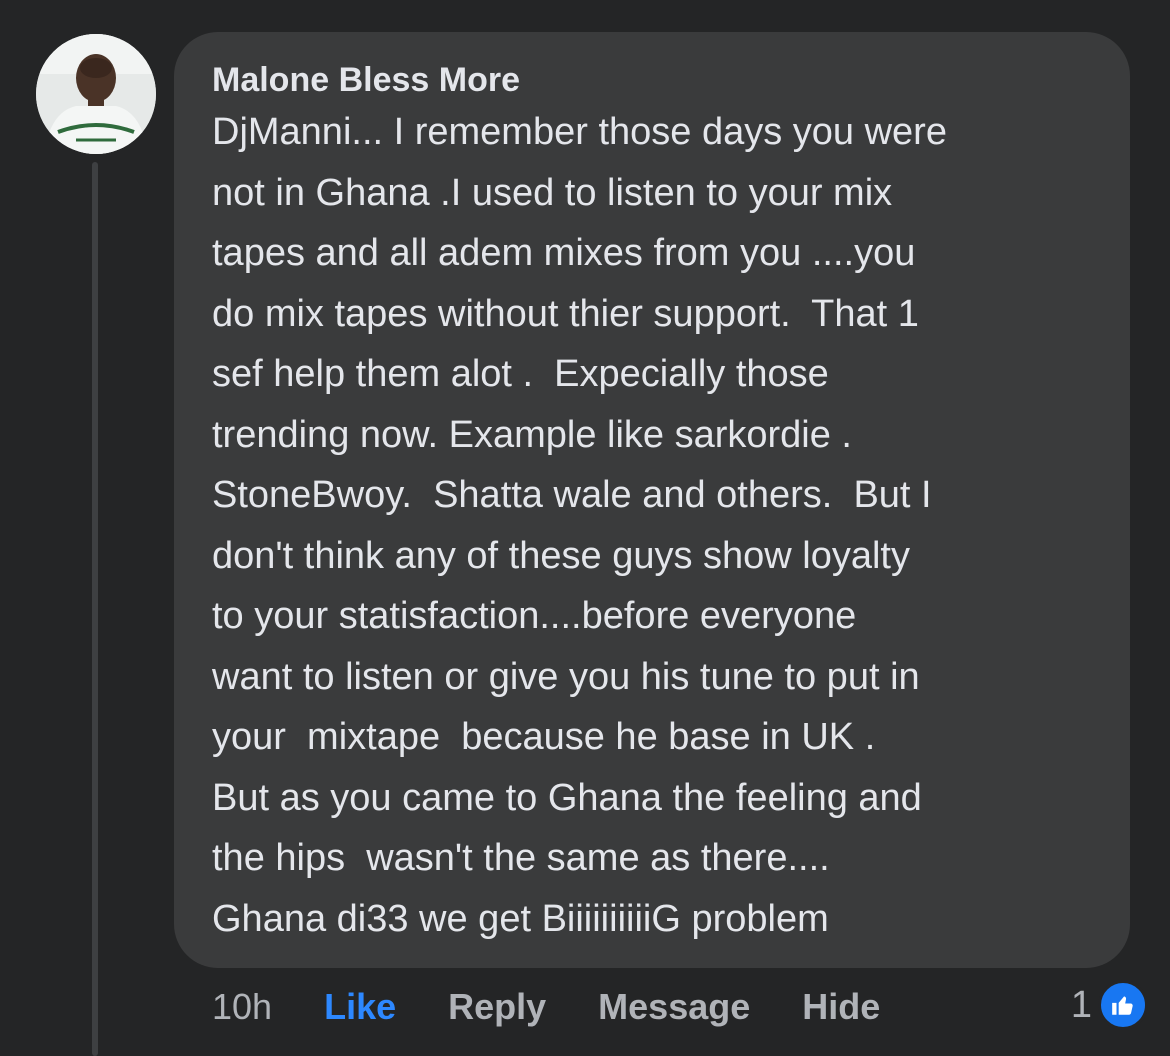  I want to click on message-button: Message, so click(674, 1007).